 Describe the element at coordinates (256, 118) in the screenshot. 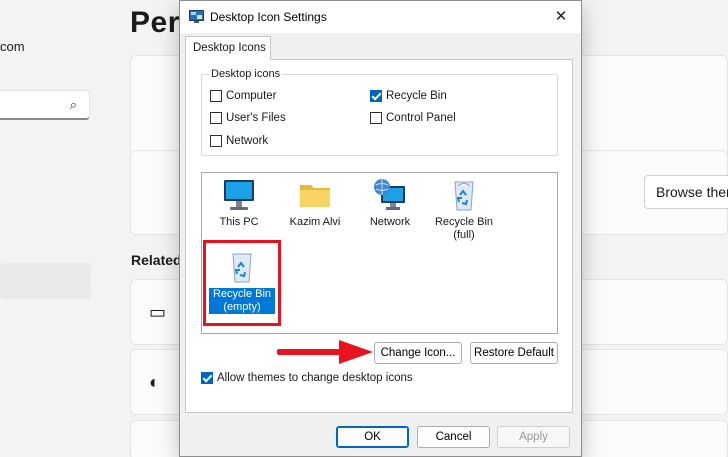

I see `checkbox-label: User's Files` at that location.